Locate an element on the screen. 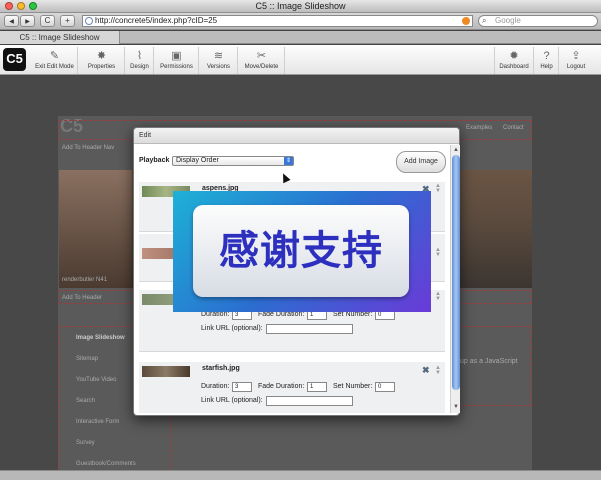  minimize-window-button is located at coordinates (21, 6).